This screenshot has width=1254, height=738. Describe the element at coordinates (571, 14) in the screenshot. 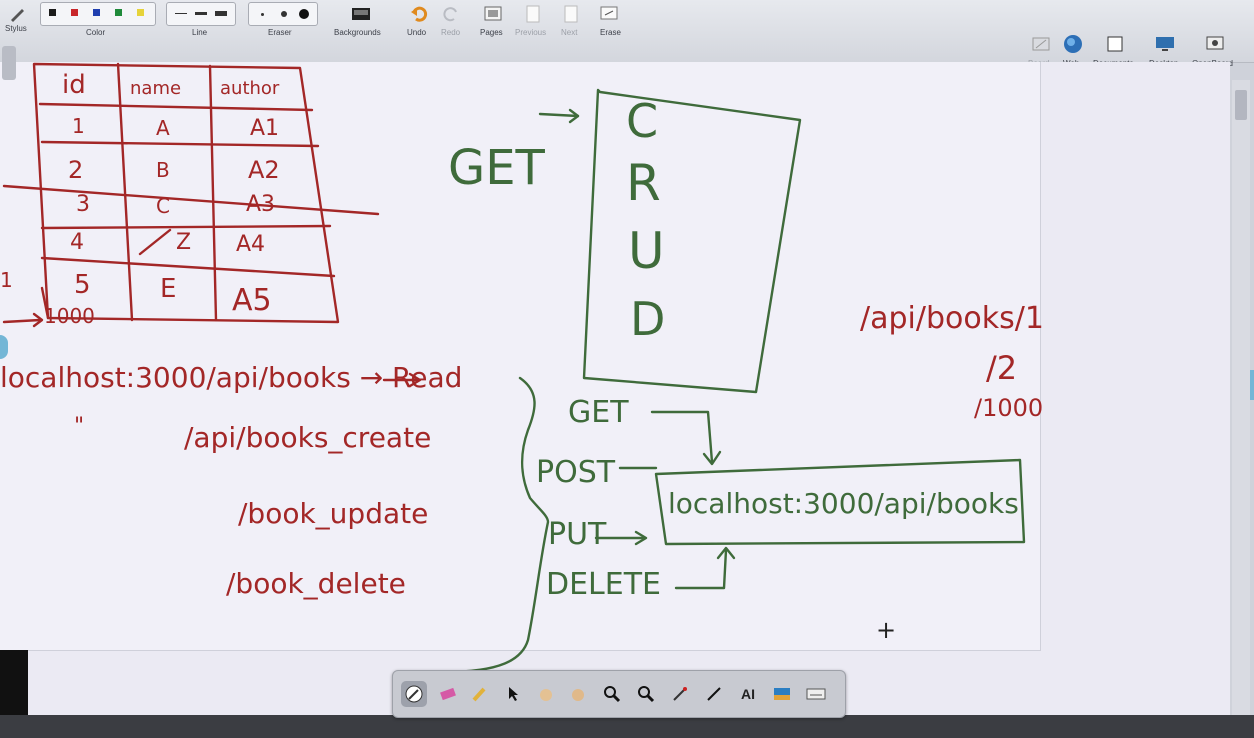

I see `next-page-icon` at that location.